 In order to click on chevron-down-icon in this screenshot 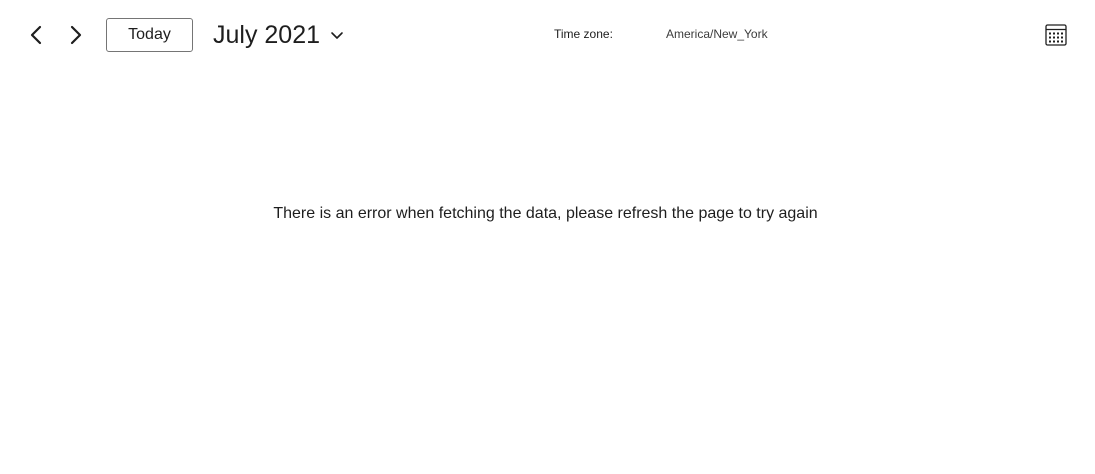, I will do `click(337, 35)`.